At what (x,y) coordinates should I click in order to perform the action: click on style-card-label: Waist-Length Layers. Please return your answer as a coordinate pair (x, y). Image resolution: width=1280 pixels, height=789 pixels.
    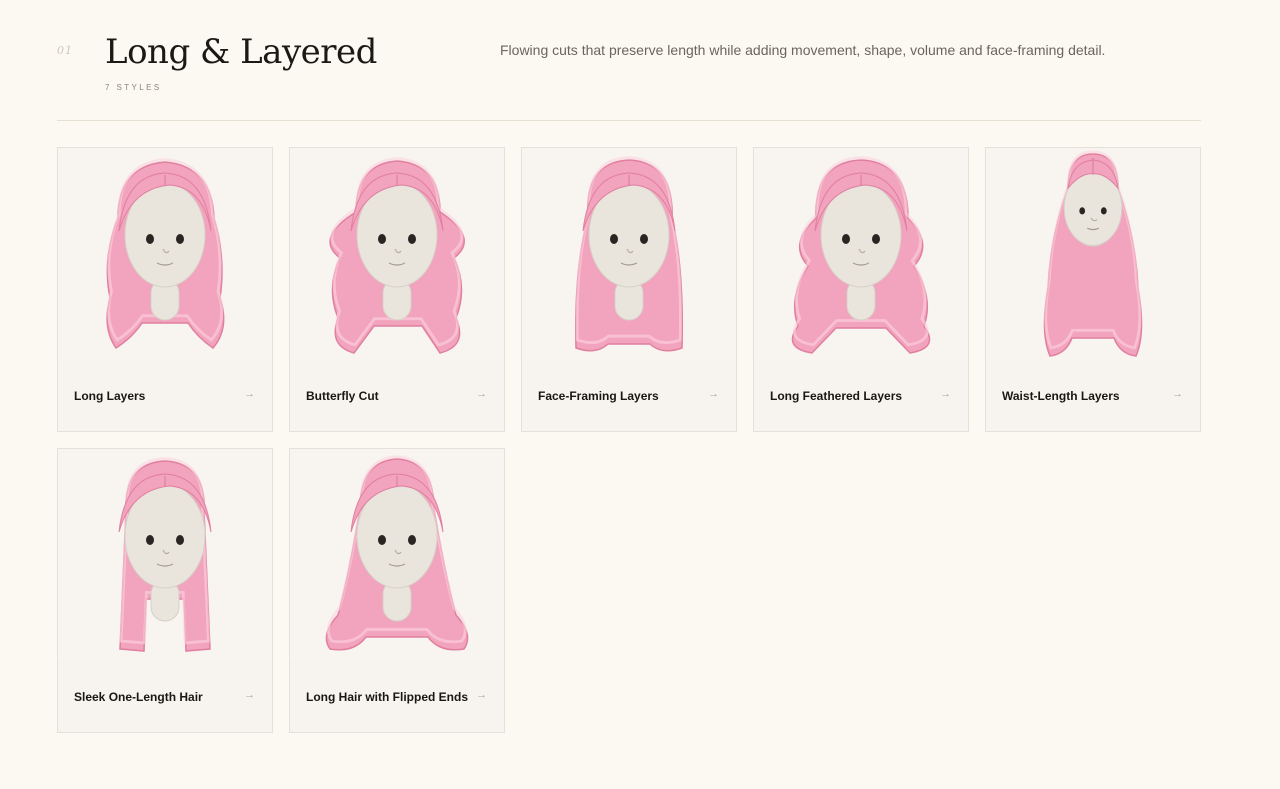
    Looking at the image, I should click on (1061, 396).